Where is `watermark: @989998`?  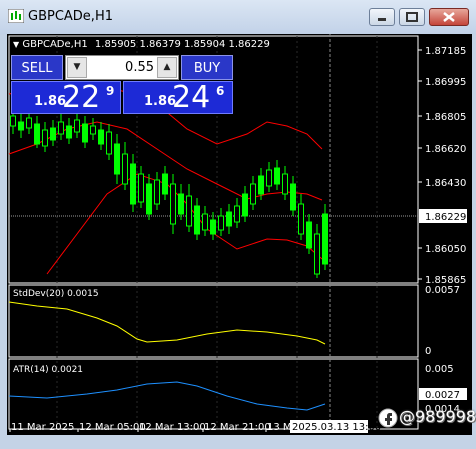
watermark: @989998 is located at coordinates (427, 418).